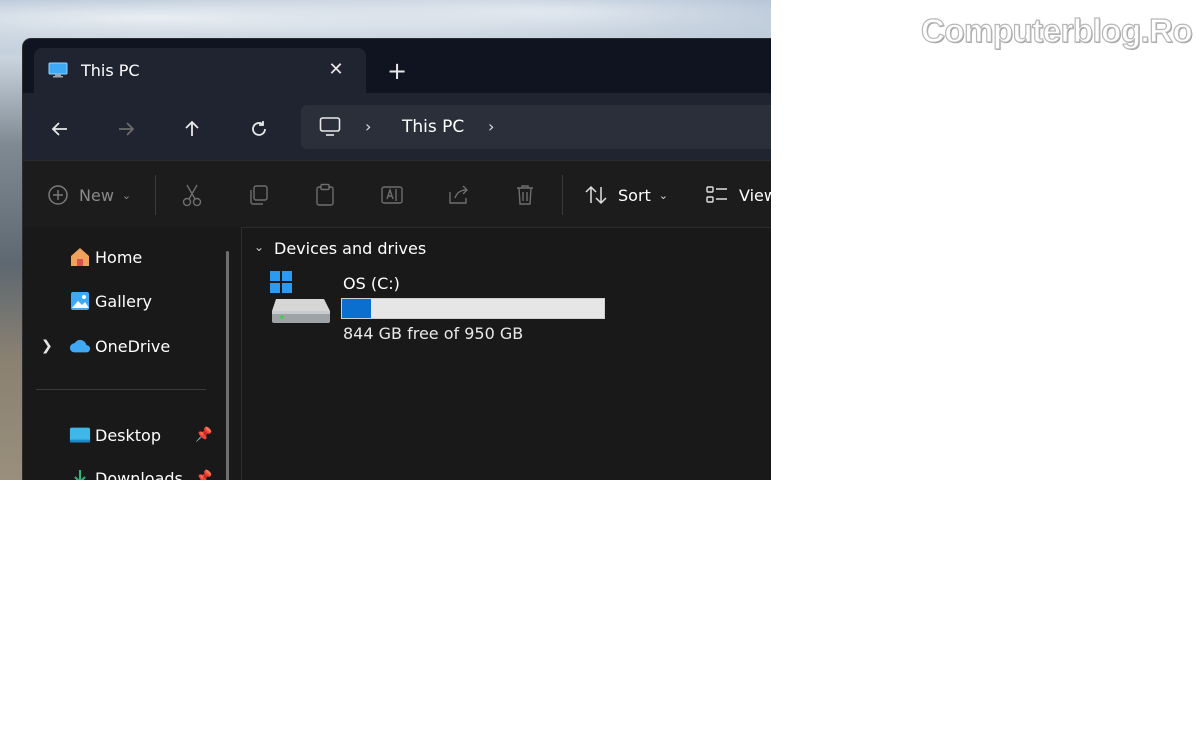 The width and height of the screenshot is (1199, 749). I want to click on gallery-icon, so click(80, 301).